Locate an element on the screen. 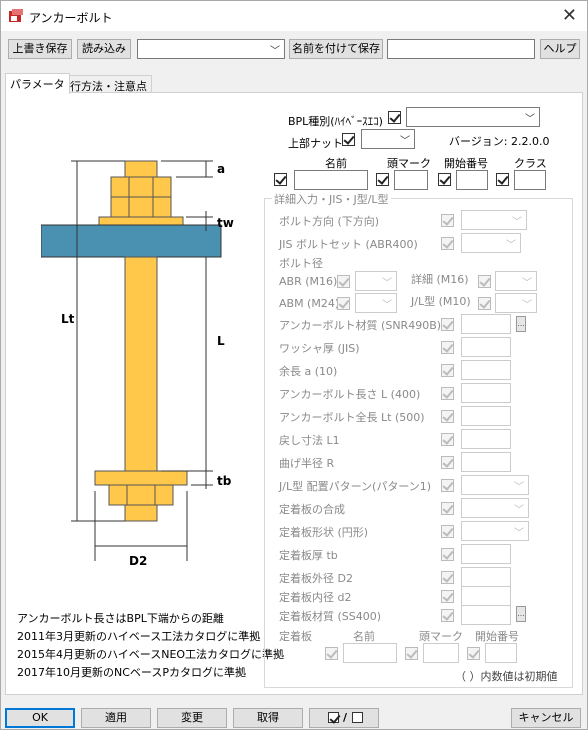 This screenshot has height=730, width=588. anchor-plate-outer-diameter-input is located at coordinates (486, 577).